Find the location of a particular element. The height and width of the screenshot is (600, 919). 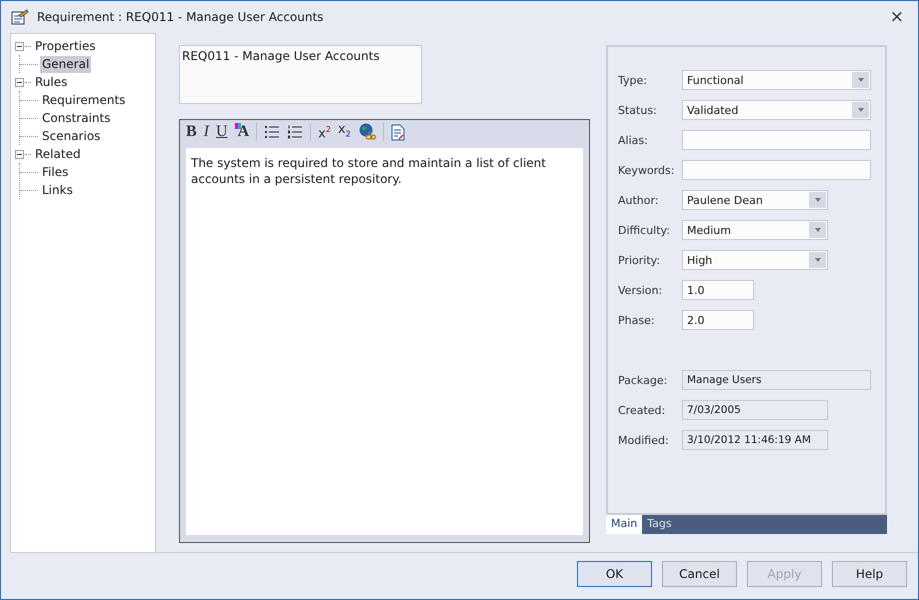

tree-item: Constraints is located at coordinates (76, 118).